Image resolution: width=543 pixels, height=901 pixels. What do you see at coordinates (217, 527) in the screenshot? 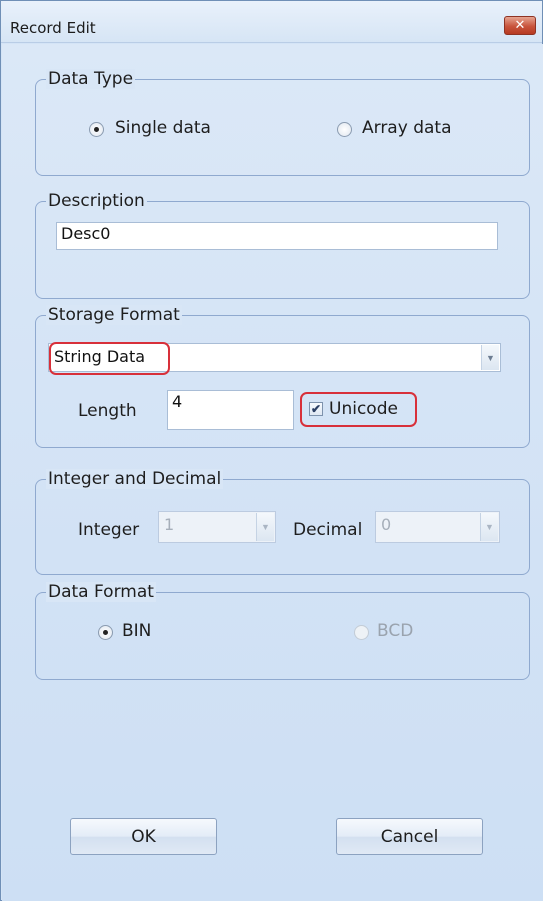
I see `integer-dropdown: 1 ▼` at bounding box center [217, 527].